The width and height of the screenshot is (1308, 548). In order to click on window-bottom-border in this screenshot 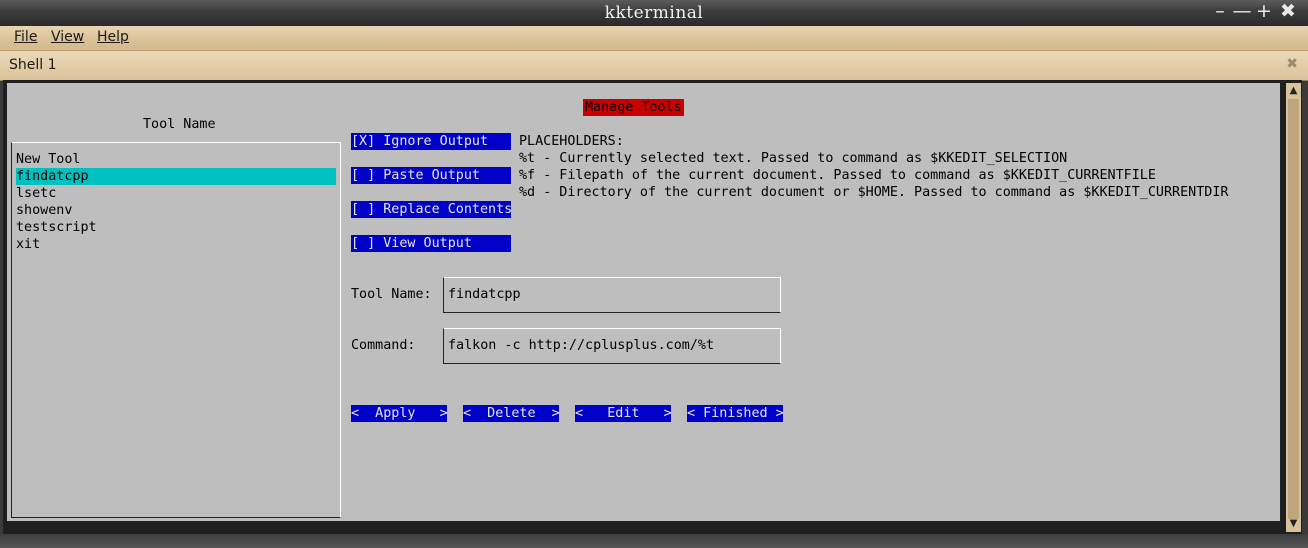, I will do `click(654, 541)`.